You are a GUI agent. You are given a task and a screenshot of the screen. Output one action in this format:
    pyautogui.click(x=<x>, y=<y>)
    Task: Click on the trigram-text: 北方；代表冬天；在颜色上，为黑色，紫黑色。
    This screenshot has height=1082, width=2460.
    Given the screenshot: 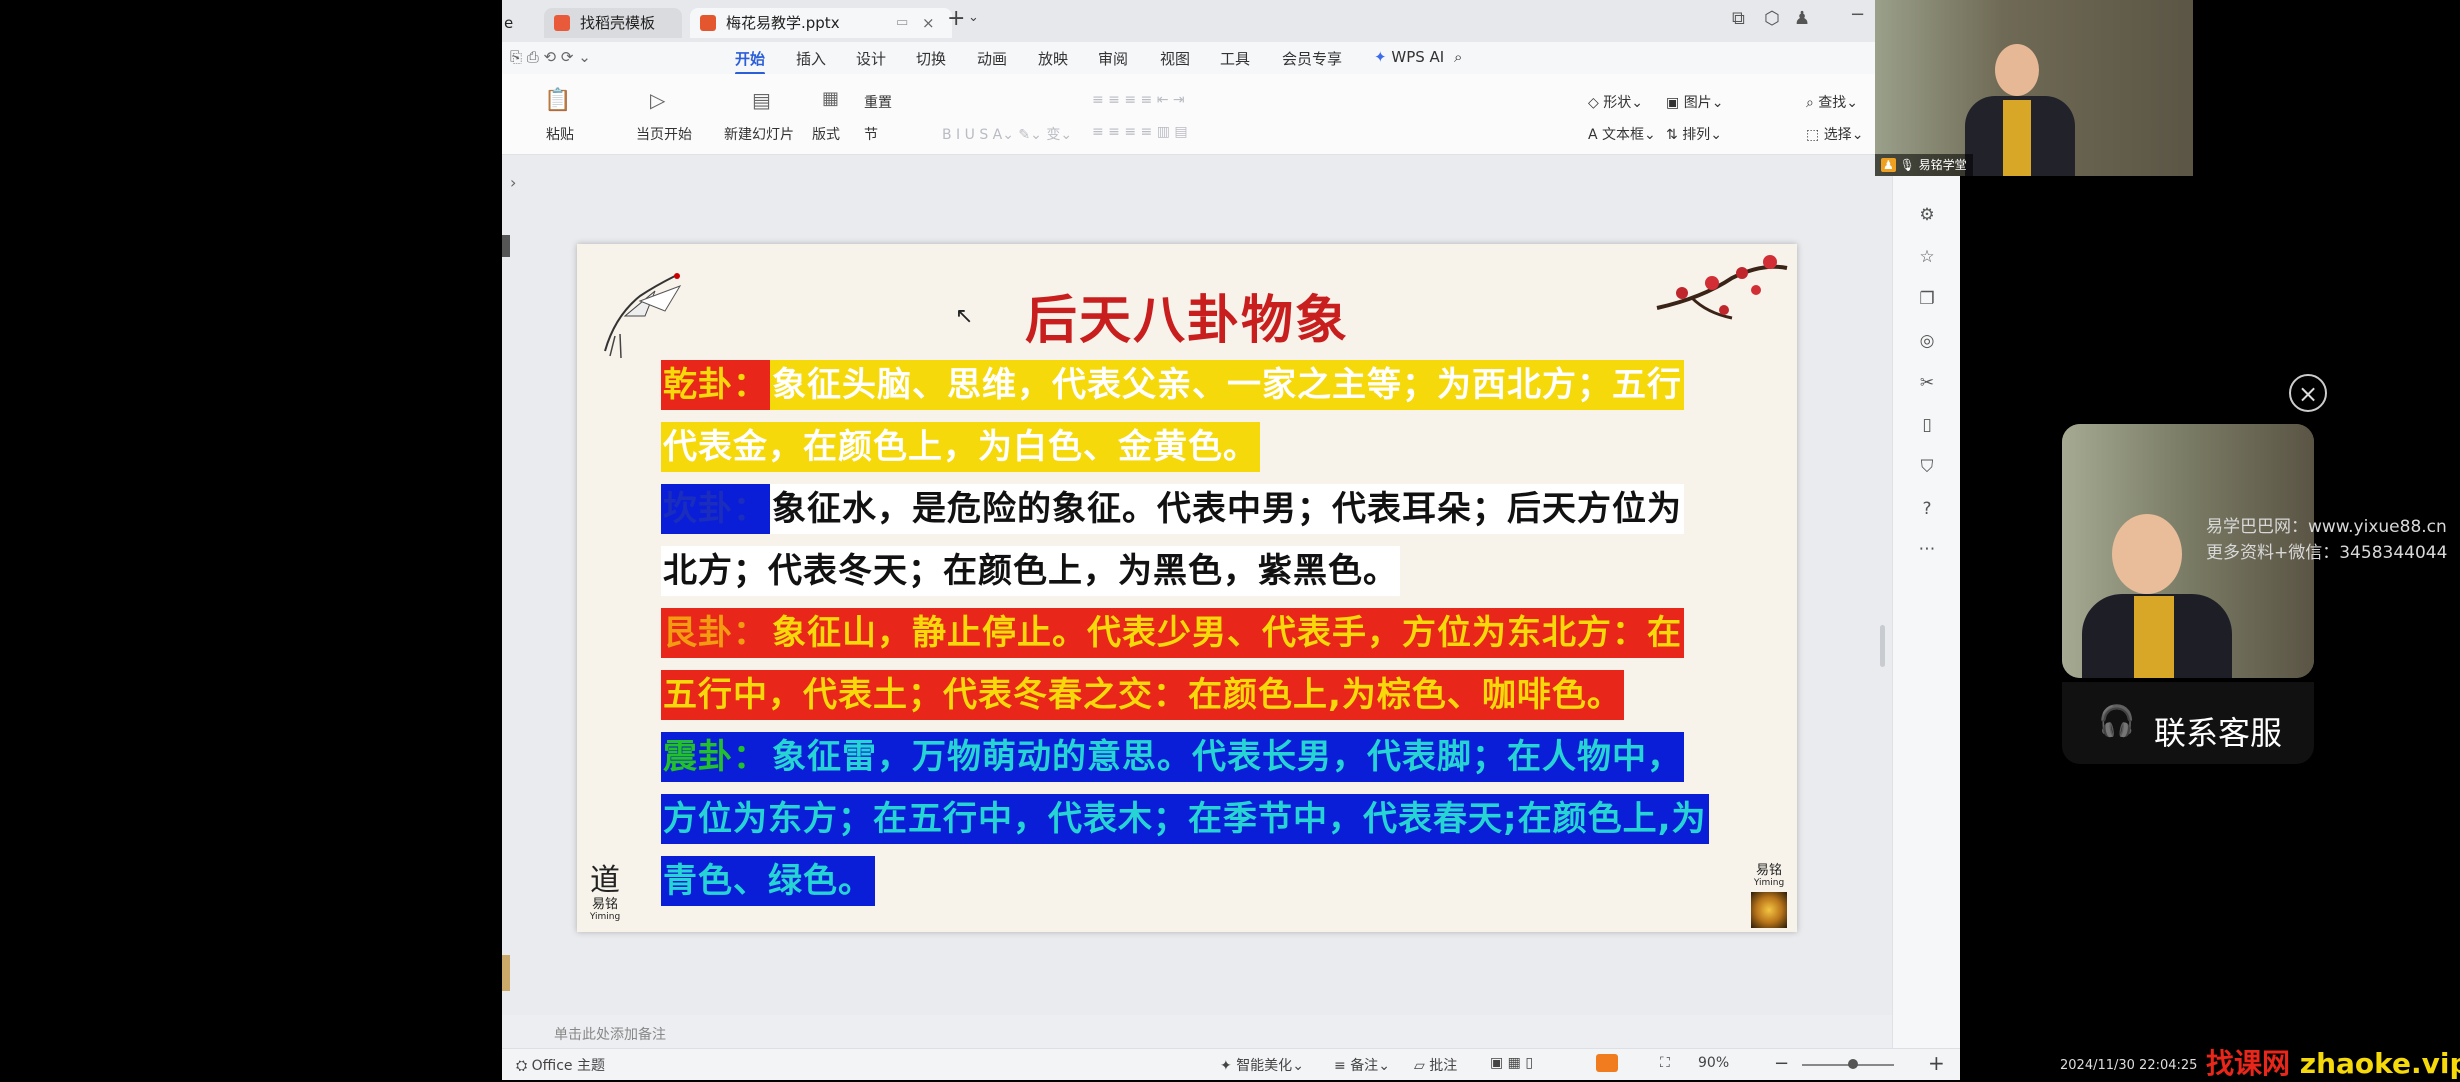 What is the action you would take?
    pyautogui.click(x=1030, y=571)
    